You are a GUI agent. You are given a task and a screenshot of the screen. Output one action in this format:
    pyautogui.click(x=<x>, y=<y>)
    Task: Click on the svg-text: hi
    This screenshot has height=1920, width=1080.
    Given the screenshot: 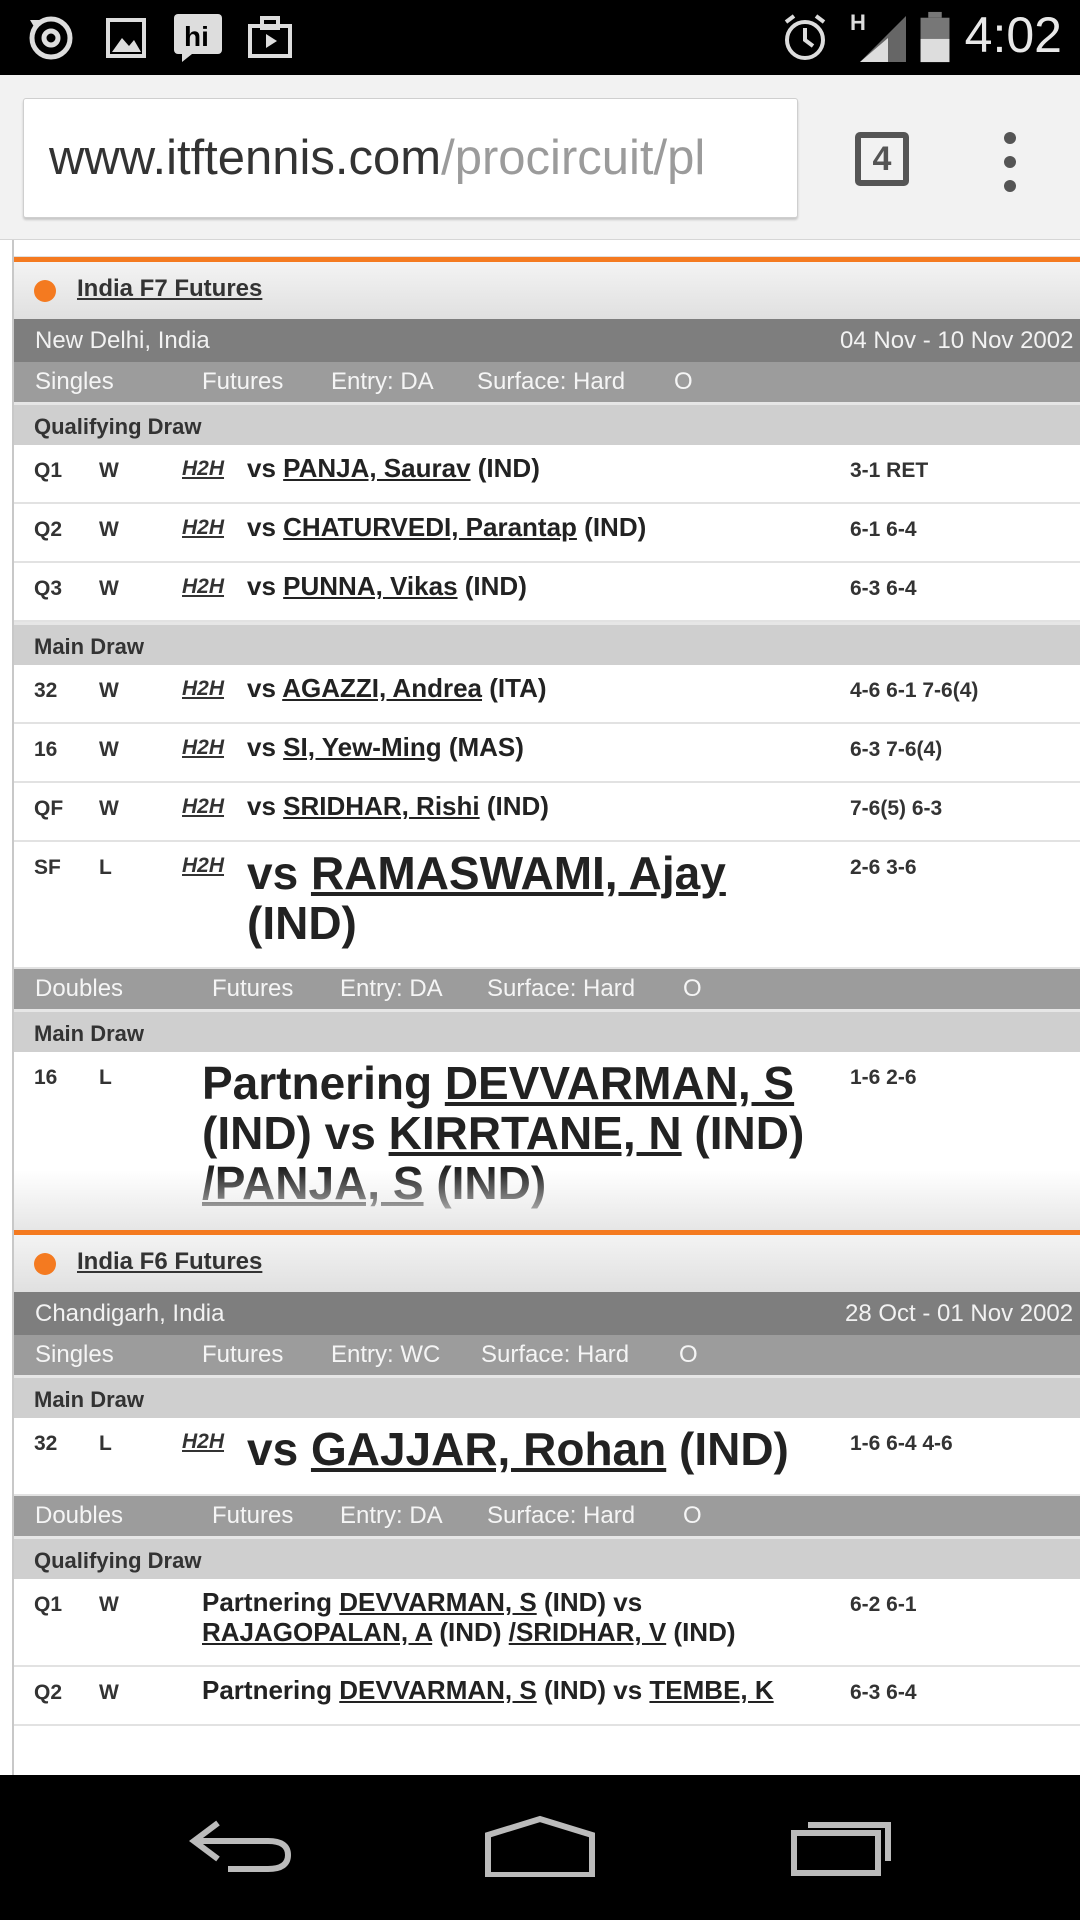 What is the action you would take?
    pyautogui.click(x=196, y=36)
    